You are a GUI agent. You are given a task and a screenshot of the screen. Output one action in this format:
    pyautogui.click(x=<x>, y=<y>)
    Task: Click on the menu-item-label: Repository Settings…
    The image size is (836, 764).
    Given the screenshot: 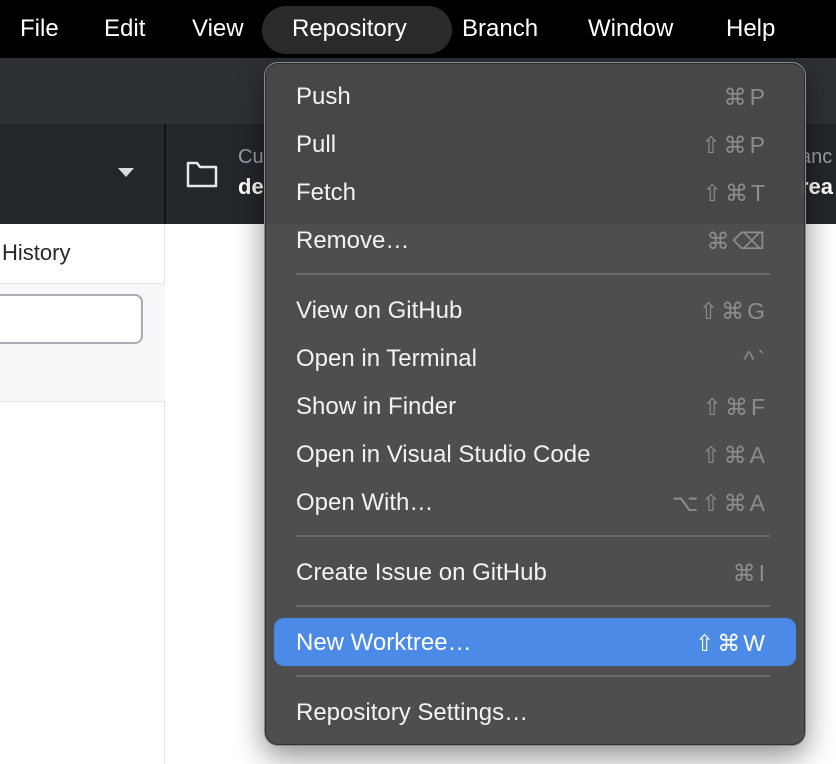 What is the action you would take?
    pyautogui.click(x=412, y=712)
    